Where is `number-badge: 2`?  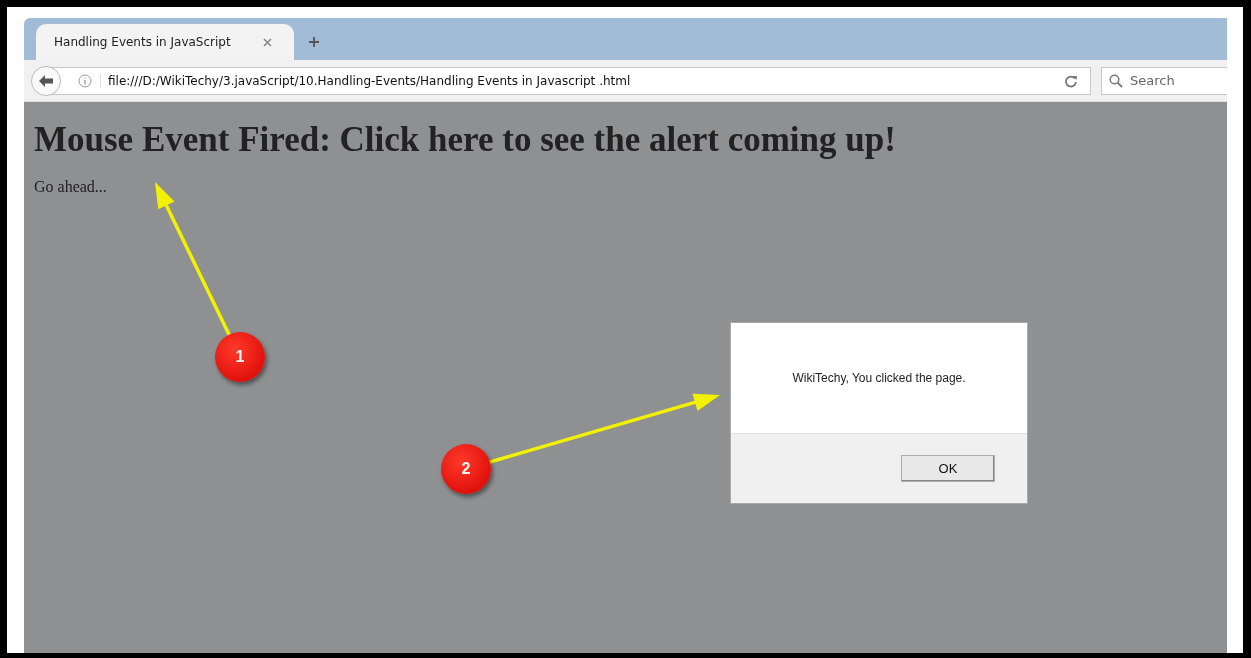 number-badge: 2 is located at coordinates (466, 469).